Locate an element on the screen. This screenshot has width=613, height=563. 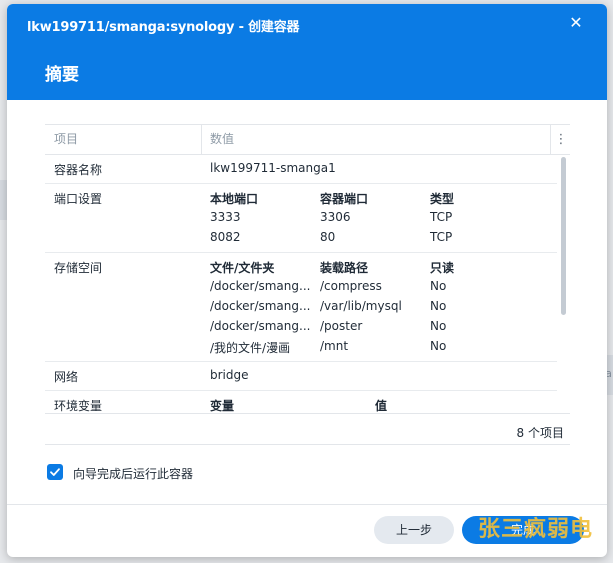
row-label: 网络 is located at coordinates (66, 377).